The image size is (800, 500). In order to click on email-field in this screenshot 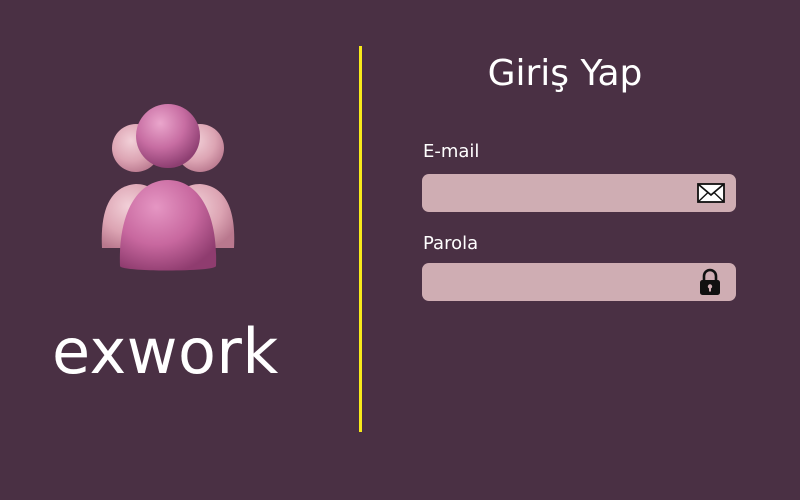, I will do `click(579, 193)`.